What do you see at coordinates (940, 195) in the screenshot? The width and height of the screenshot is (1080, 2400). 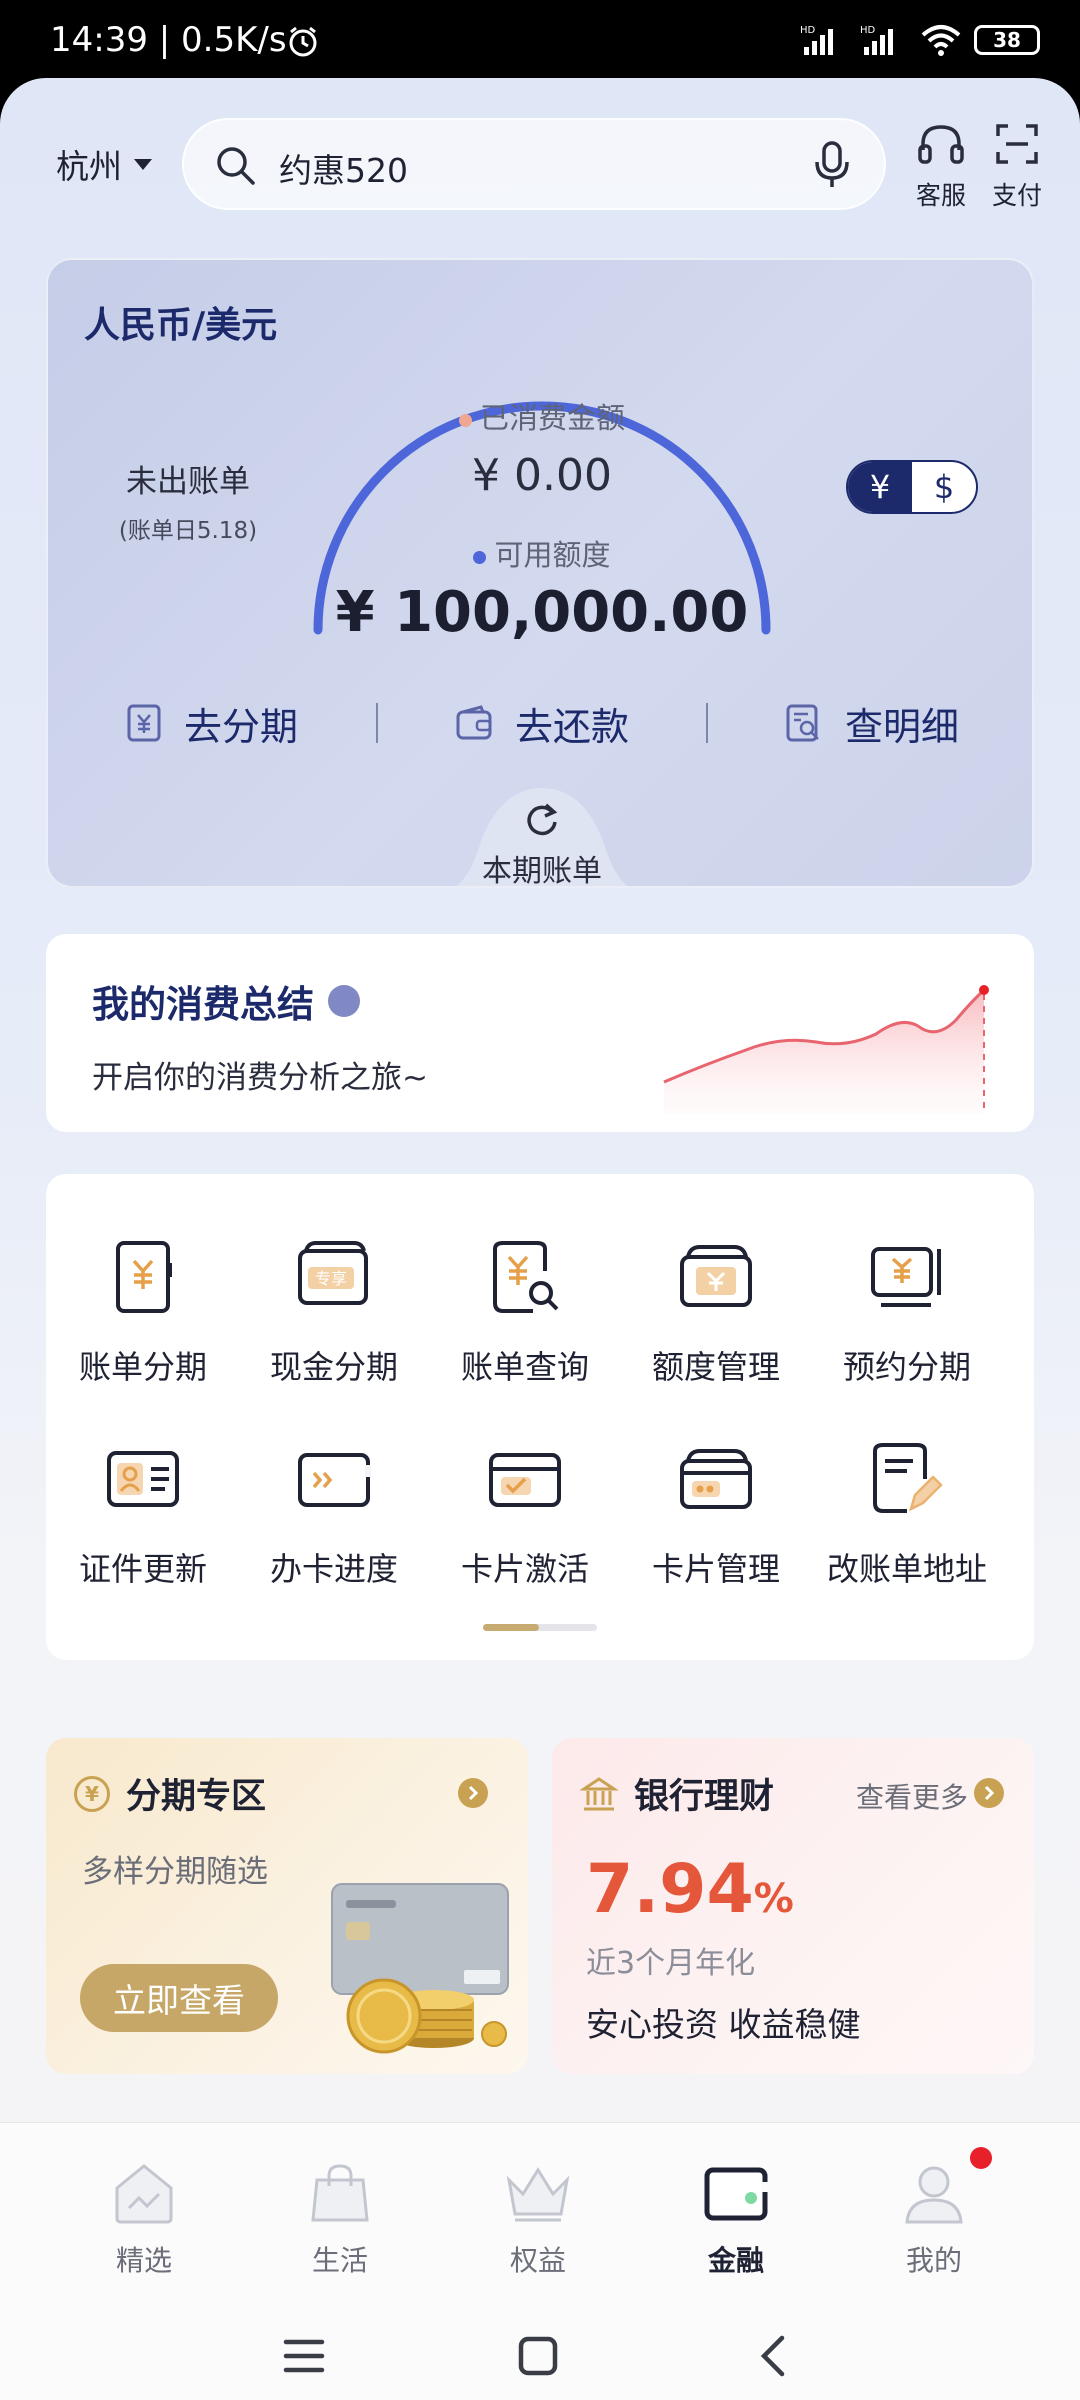 I see `customer-service-label: 客服` at bounding box center [940, 195].